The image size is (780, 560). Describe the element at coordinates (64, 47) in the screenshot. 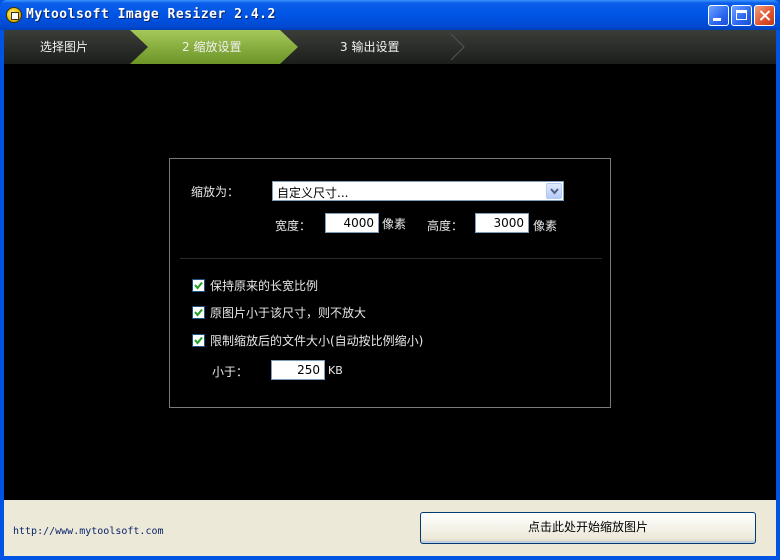

I see `step-select-images: 选择图片` at that location.